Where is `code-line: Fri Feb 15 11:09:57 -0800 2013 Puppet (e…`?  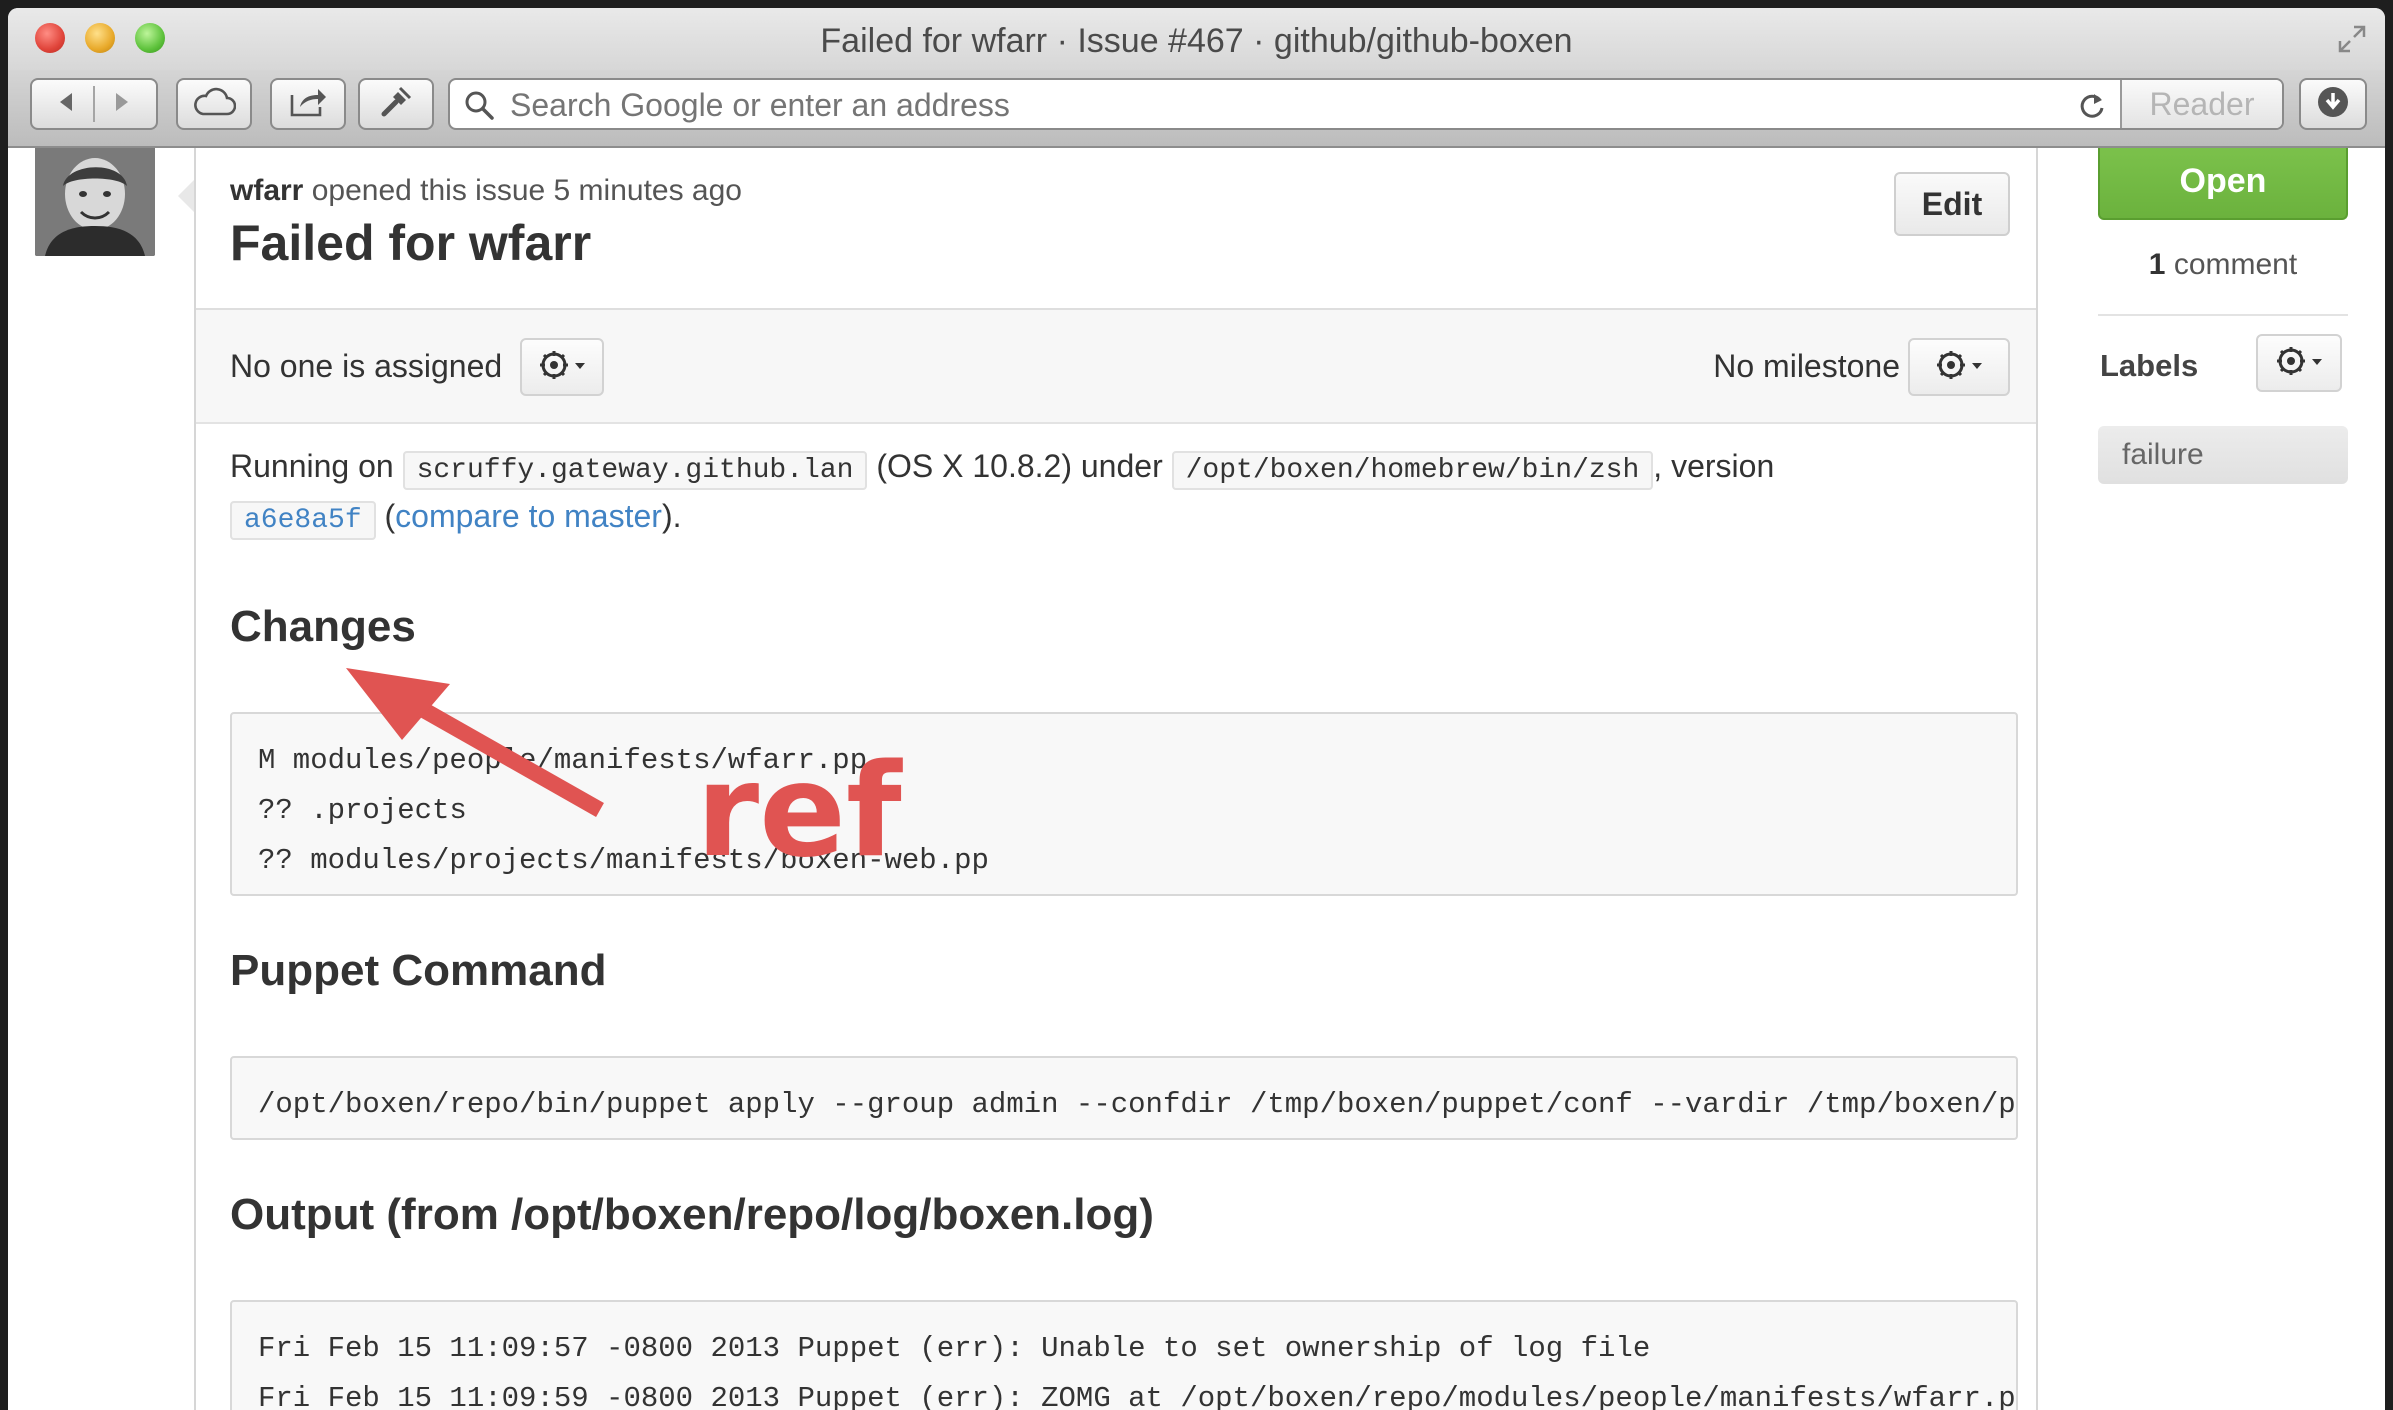 code-line: Fri Feb 15 11:09:57 -0800 2013 Puppet (e… is located at coordinates (954, 1348).